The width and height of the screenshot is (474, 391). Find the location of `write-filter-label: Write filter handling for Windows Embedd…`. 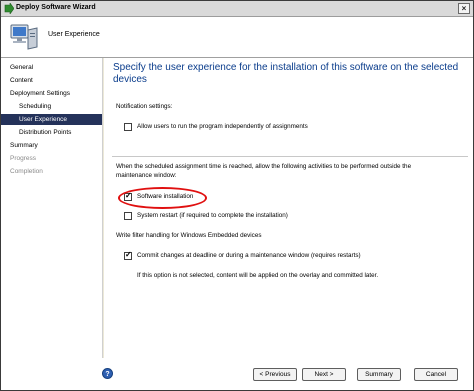

write-filter-label: Write filter handling for Windows Embedd… is located at coordinates (189, 235).